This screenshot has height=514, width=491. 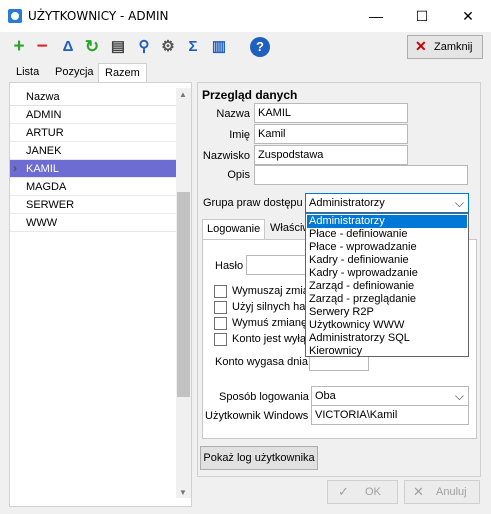 What do you see at coordinates (390, 396) in the screenshot?
I see `login-method-select: Oba ⌵` at bounding box center [390, 396].